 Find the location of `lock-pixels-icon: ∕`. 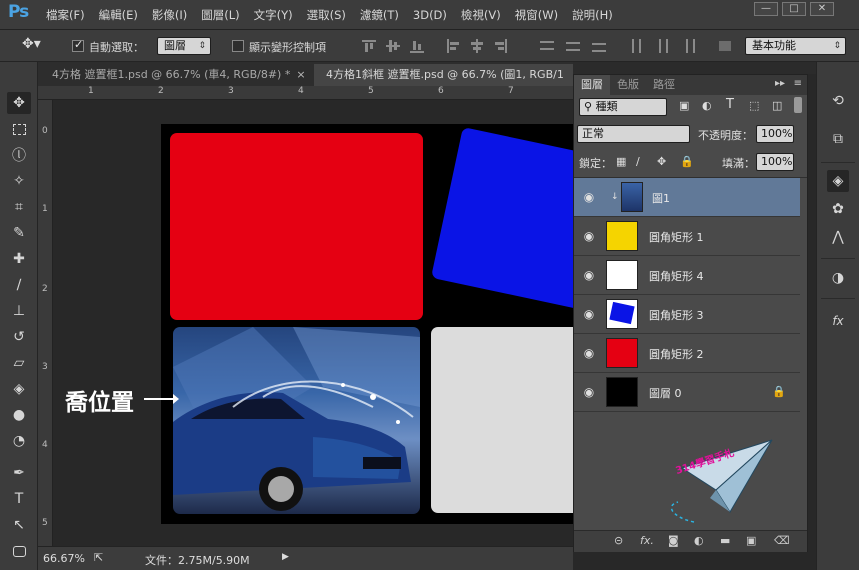

lock-pixels-icon: ∕ is located at coordinates (638, 161).